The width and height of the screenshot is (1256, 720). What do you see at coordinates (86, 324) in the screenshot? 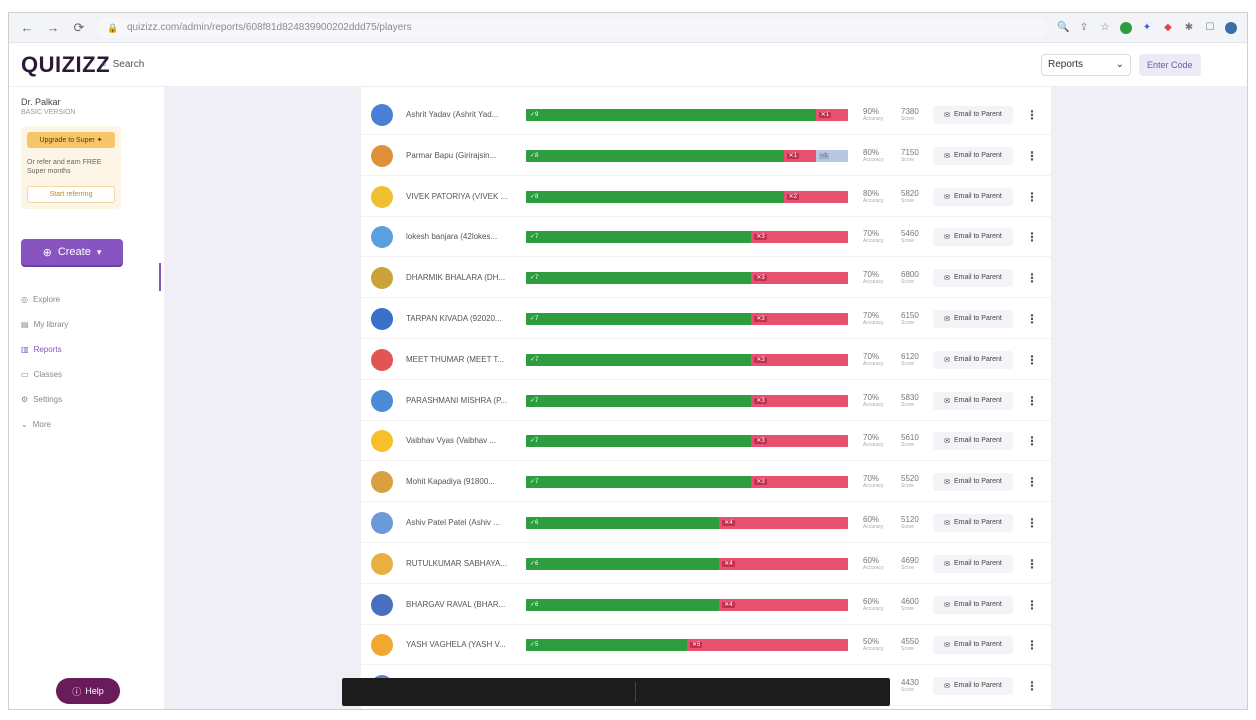
I see `sidebar-item-my-library: ▤ My library` at bounding box center [86, 324].